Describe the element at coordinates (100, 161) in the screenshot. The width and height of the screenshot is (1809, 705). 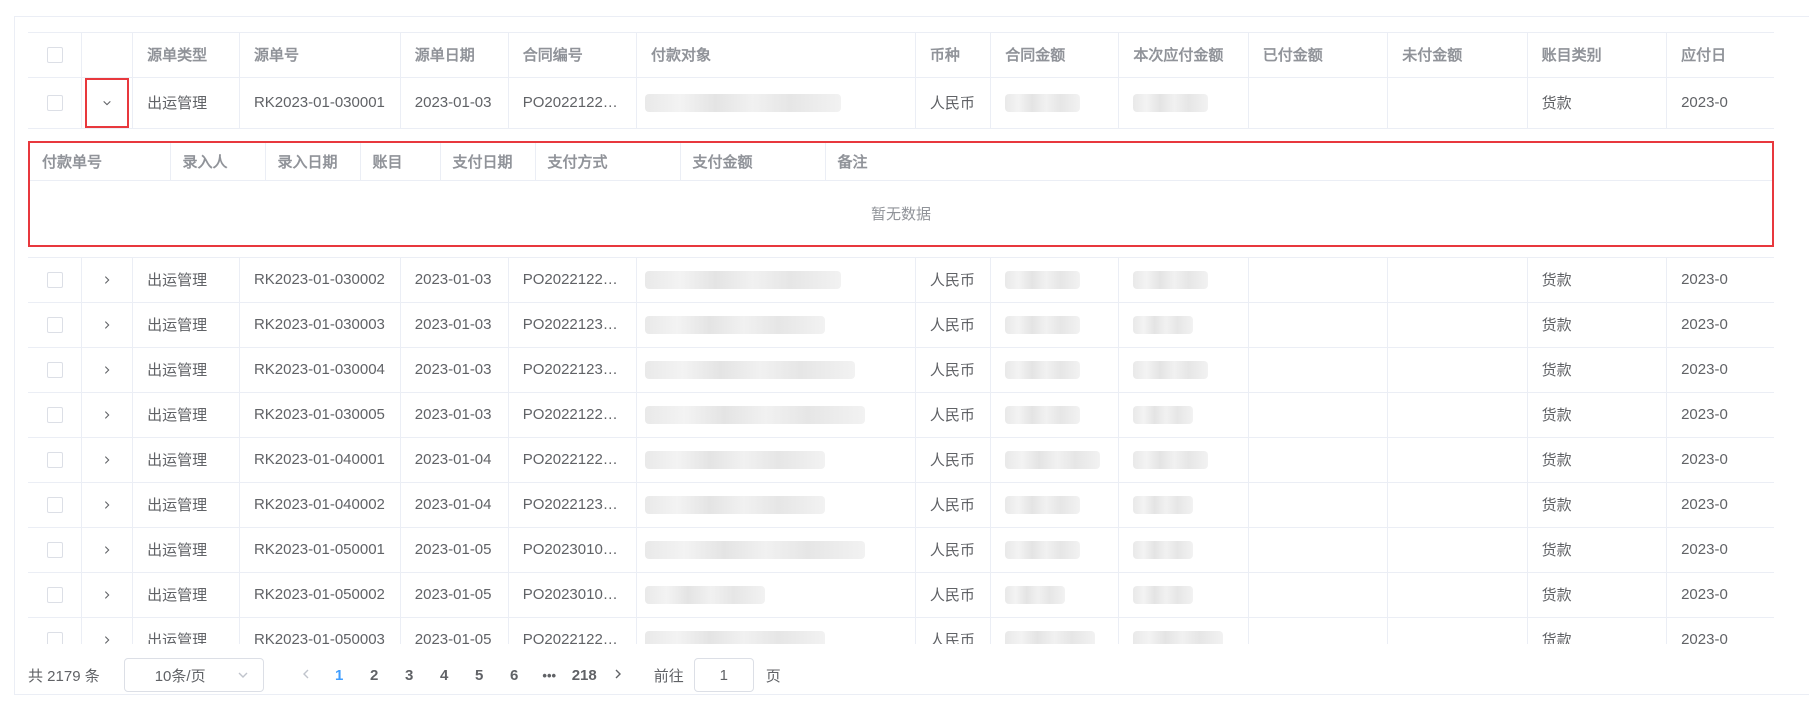
I see `detail-col-header: 付款单号` at that location.